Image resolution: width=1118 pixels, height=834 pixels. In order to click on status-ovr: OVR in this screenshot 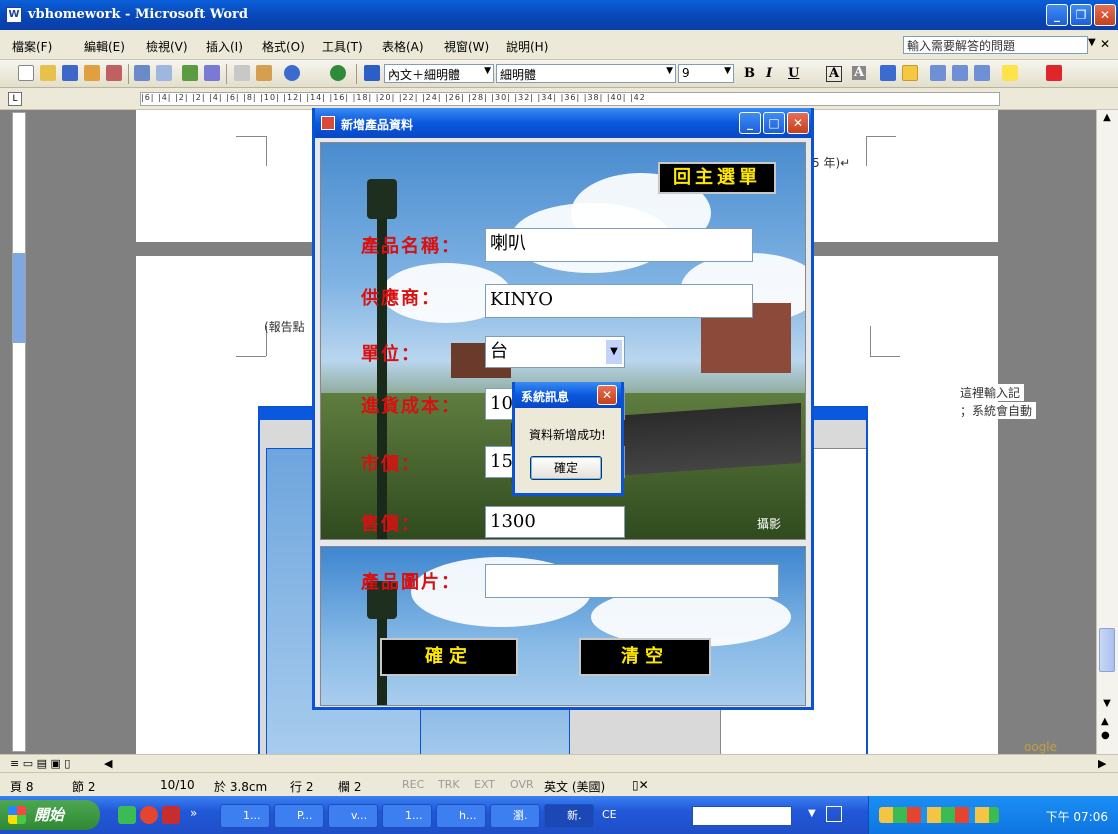, I will do `click(522, 784)`.